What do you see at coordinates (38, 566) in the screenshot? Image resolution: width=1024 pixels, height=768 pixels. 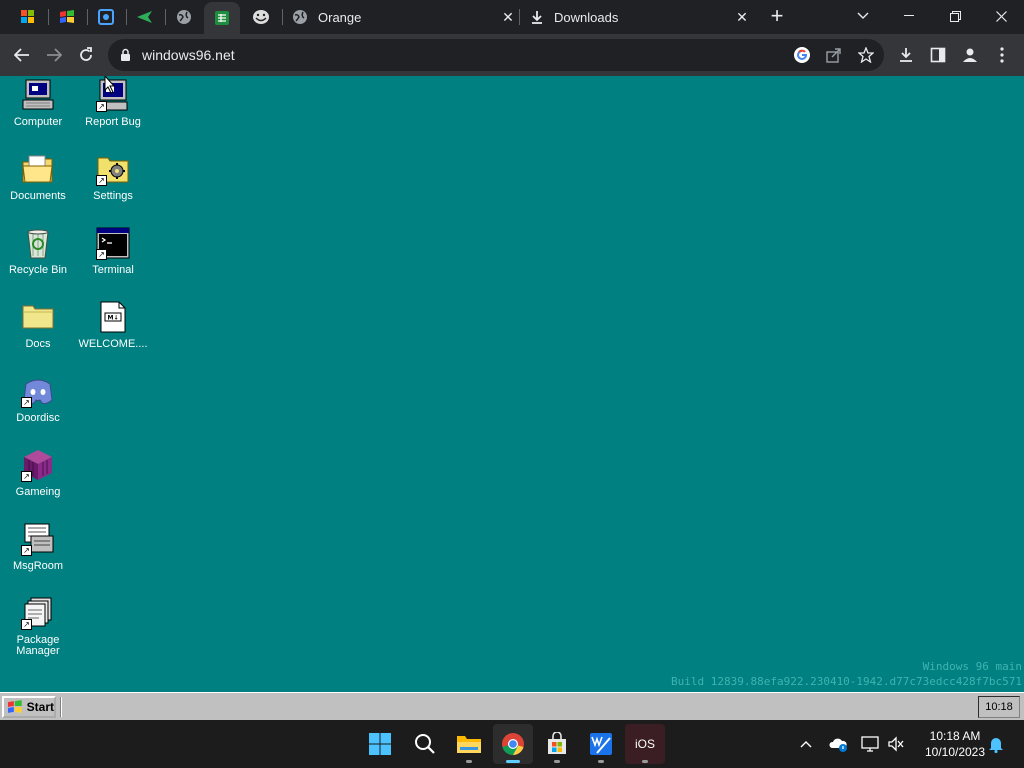 I see `icon-label: MsgRoom` at bounding box center [38, 566].